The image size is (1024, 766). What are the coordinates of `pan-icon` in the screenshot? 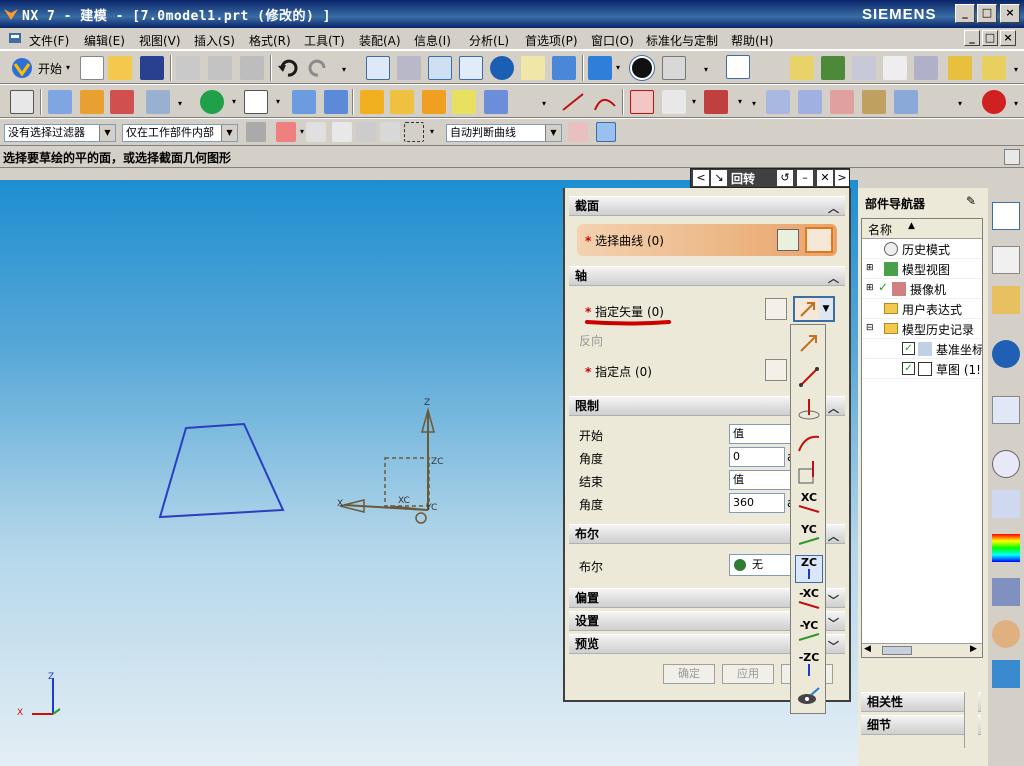 It's located at (533, 68).